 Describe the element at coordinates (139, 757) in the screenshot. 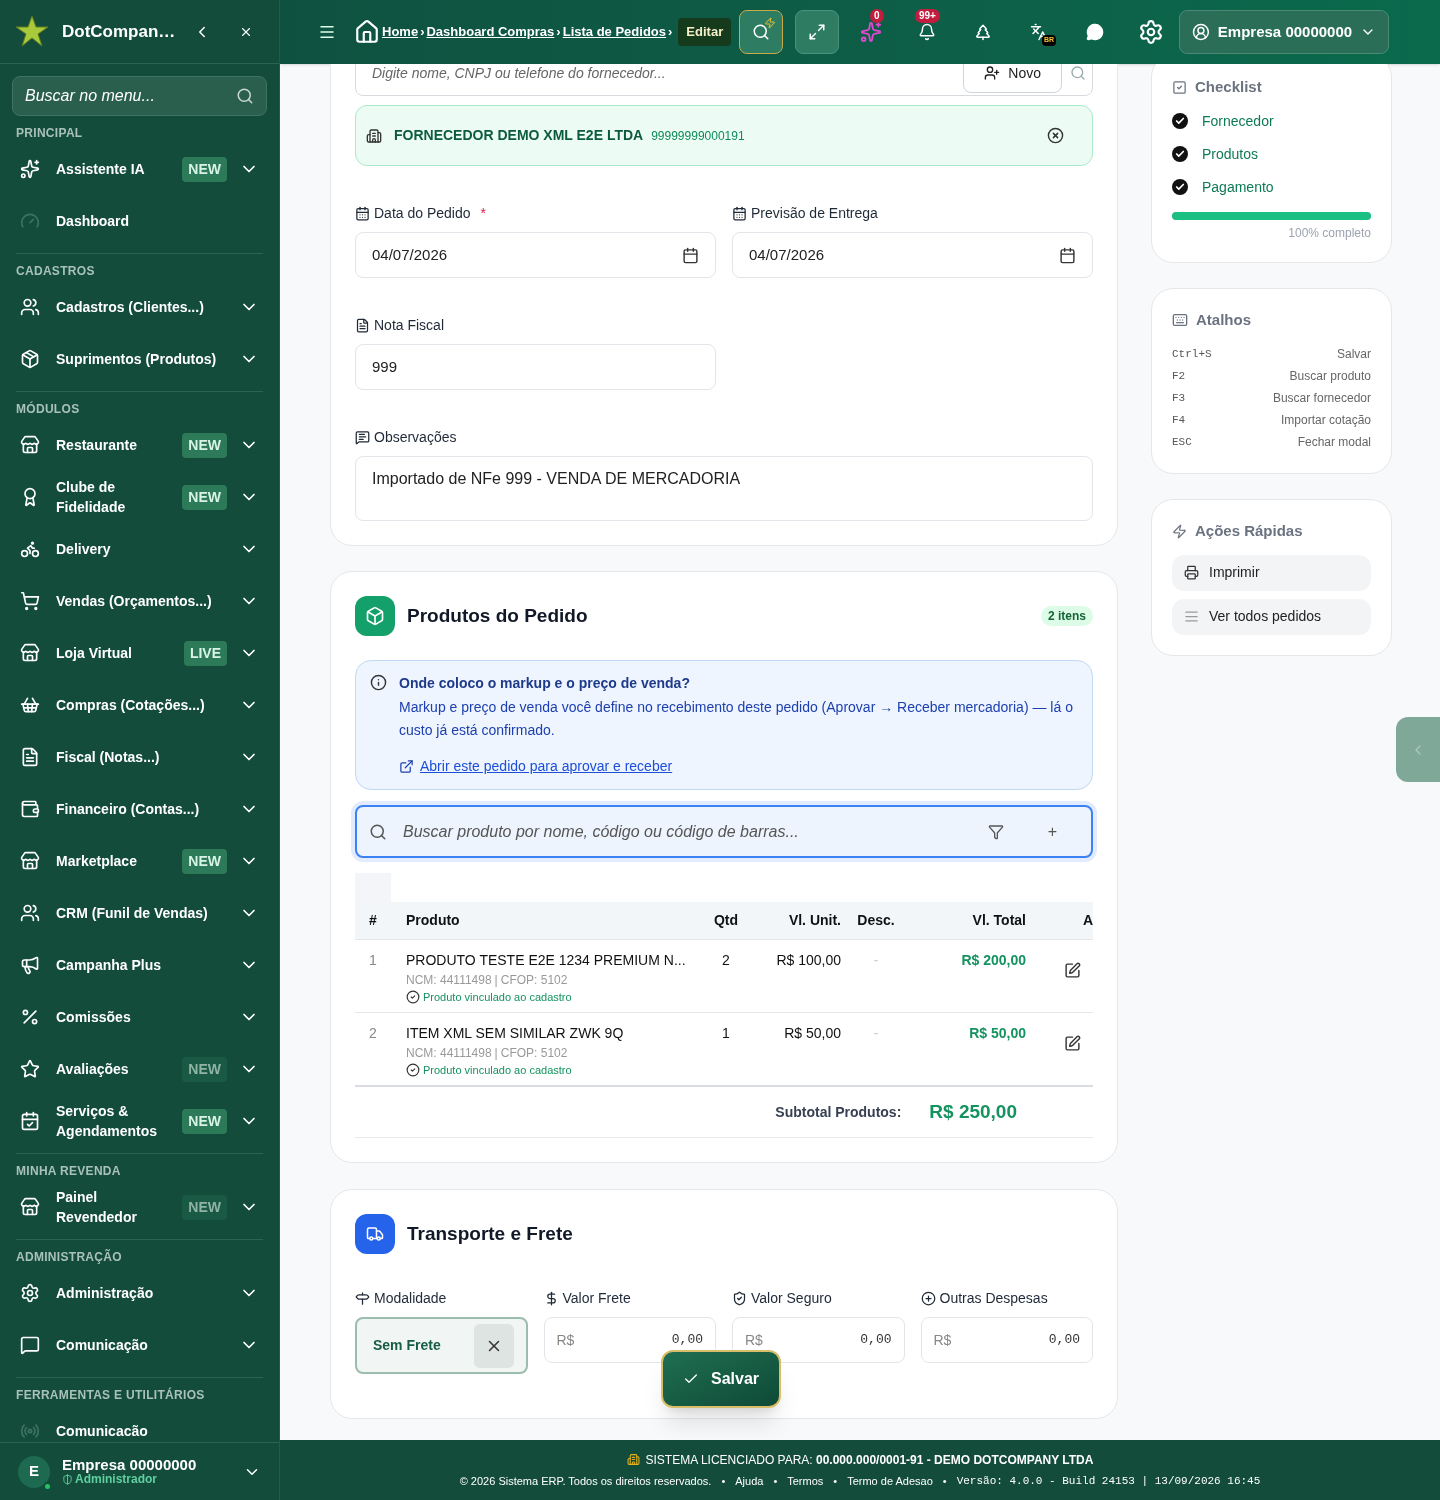

I see `menu-item: Fiscal (Notas...)` at that location.